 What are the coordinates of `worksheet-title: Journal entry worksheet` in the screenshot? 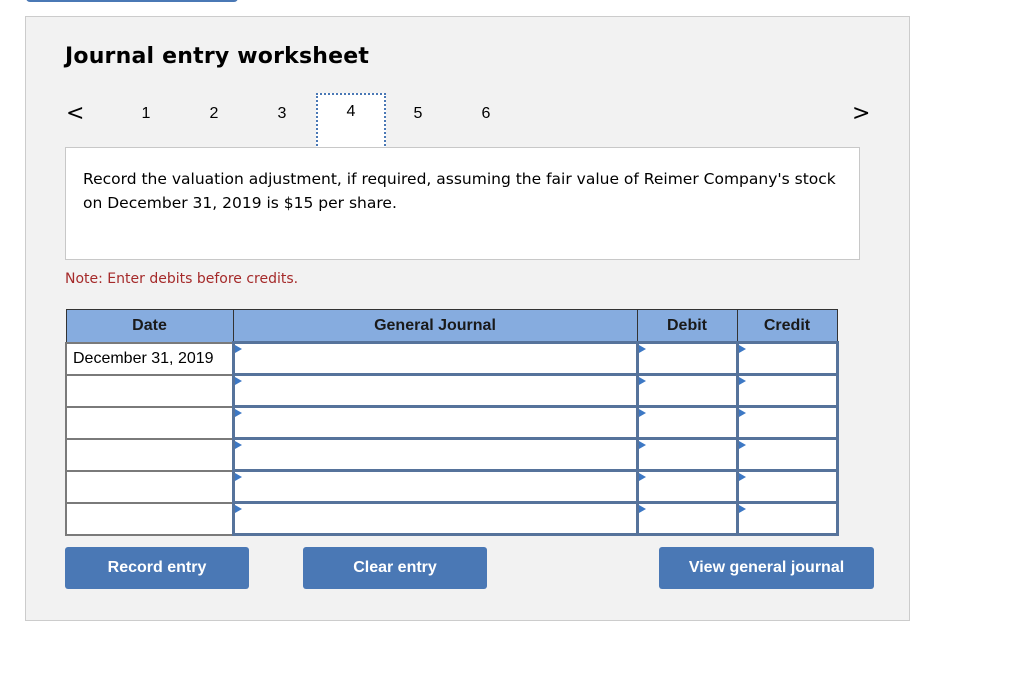 It's located at (217, 56).